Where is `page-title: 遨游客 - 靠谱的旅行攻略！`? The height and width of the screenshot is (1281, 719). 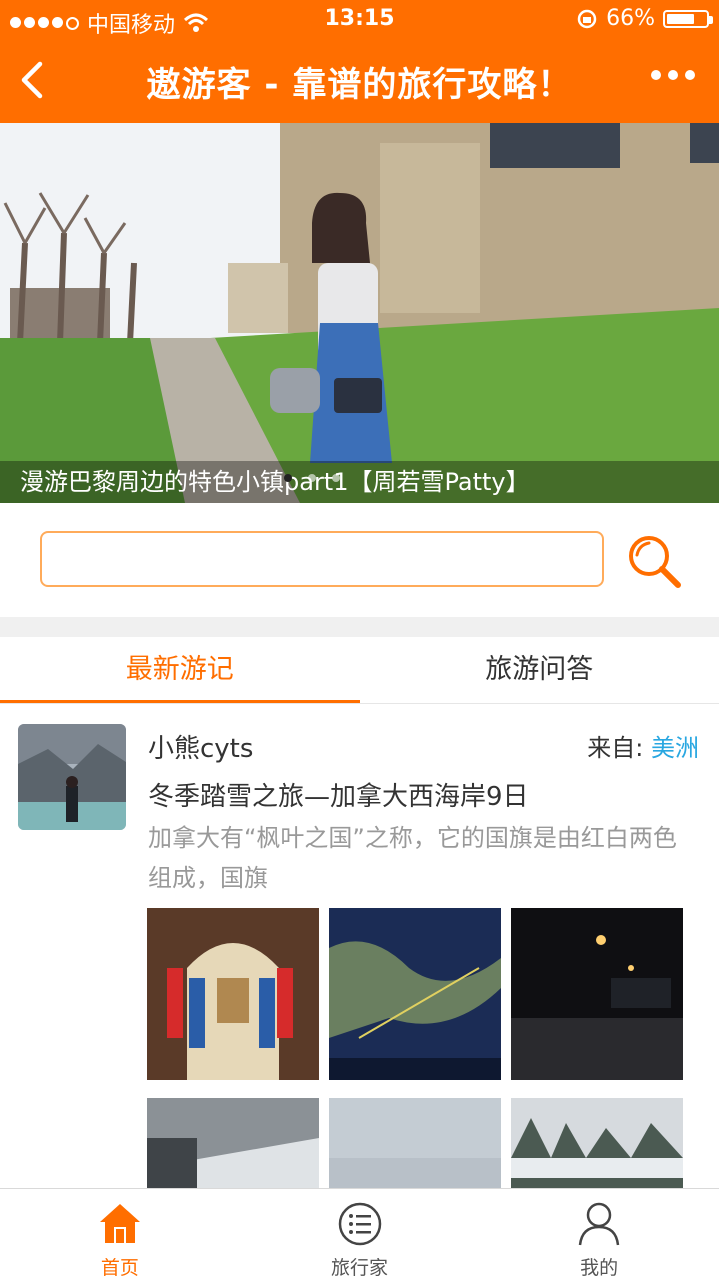
page-title: 遨游客 - 靠谱的旅行攻略！ is located at coordinates (359, 81).